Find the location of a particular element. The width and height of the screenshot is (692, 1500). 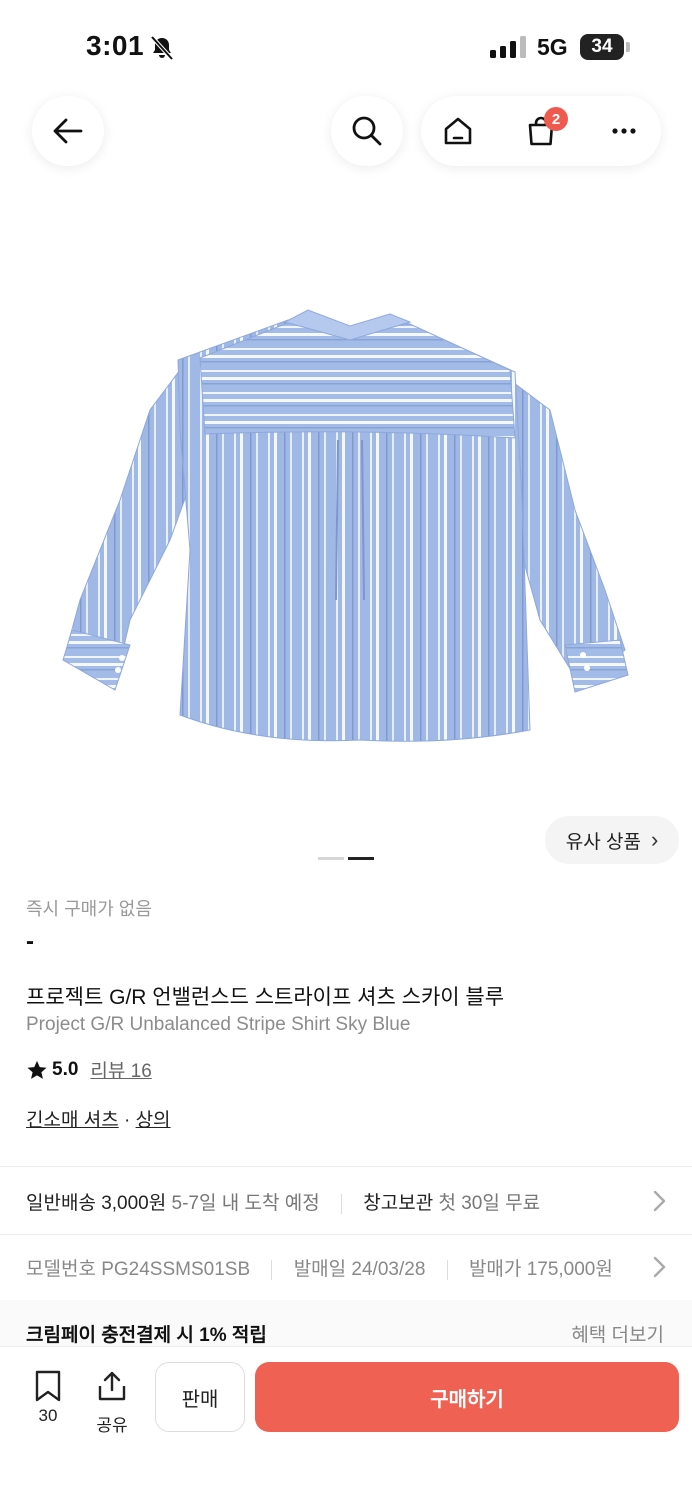

similar-products-button: 유사 상품 › is located at coordinates (612, 840).